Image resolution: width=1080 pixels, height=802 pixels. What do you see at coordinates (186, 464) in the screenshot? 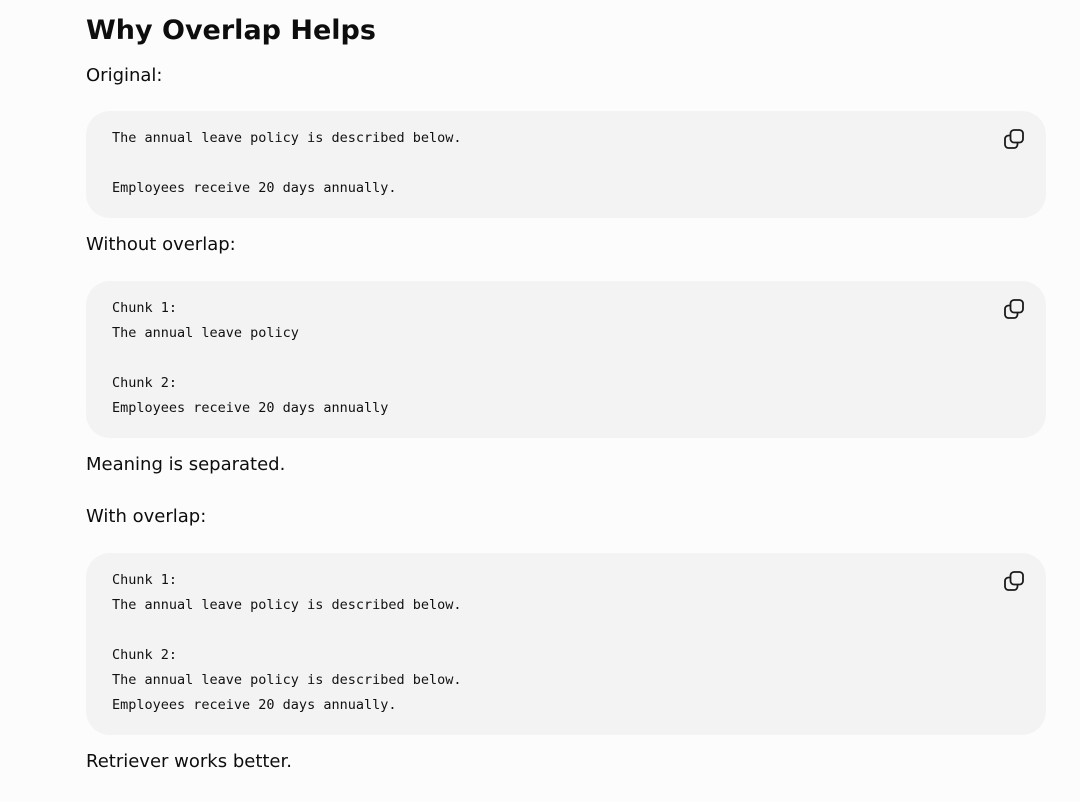
I see `label-meaning-separated: Meaning is separated.` at bounding box center [186, 464].